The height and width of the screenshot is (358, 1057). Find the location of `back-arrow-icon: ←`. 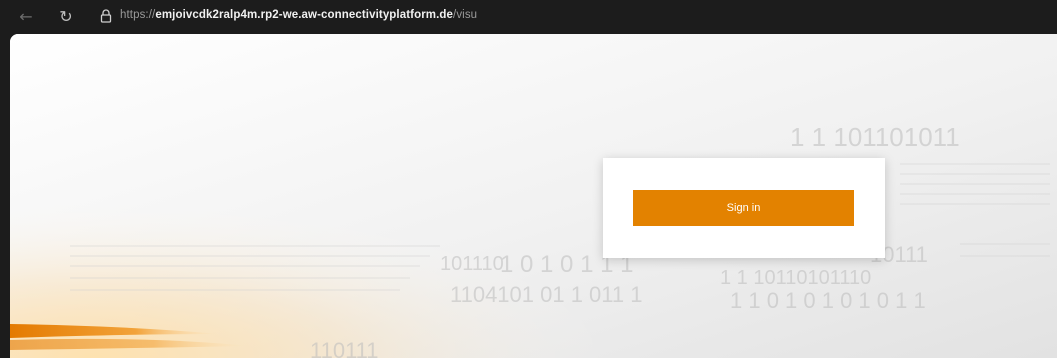

back-arrow-icon: ← is located at coordinates (26, 17).